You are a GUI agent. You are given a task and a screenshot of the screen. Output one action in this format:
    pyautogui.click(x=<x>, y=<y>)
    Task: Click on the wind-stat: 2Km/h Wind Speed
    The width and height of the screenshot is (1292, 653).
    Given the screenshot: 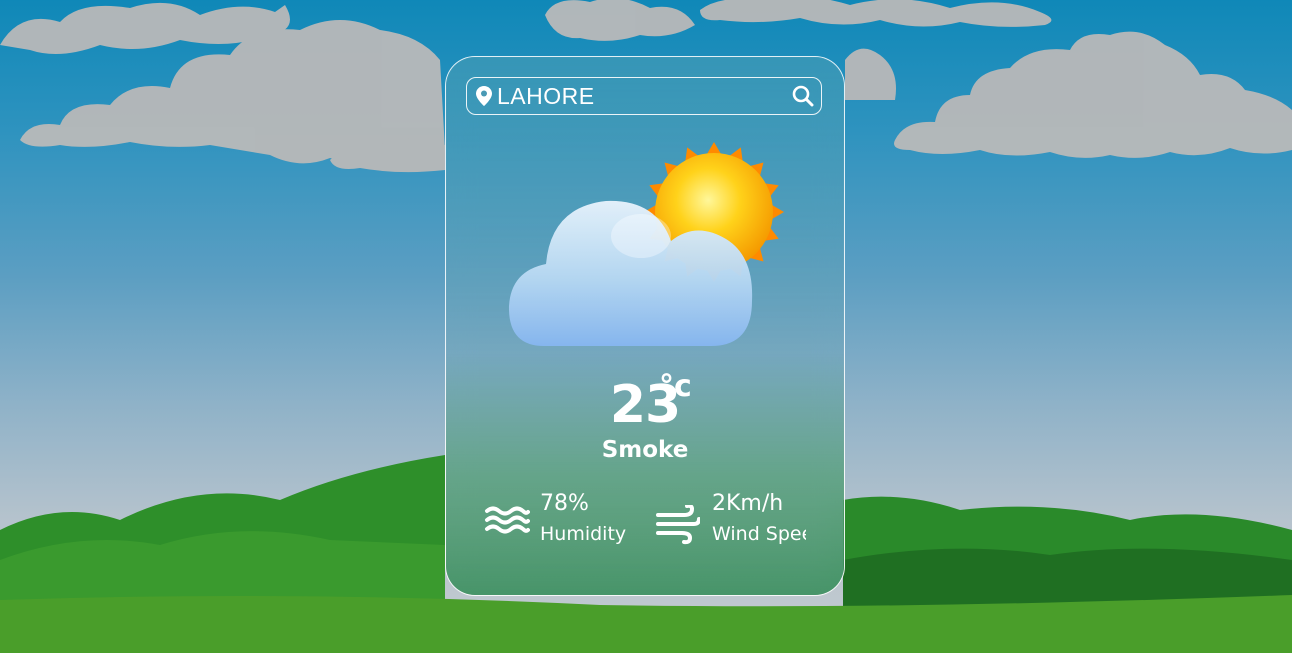 What is the action you would take?
    pyautogui.click(x=731, y=521)
    